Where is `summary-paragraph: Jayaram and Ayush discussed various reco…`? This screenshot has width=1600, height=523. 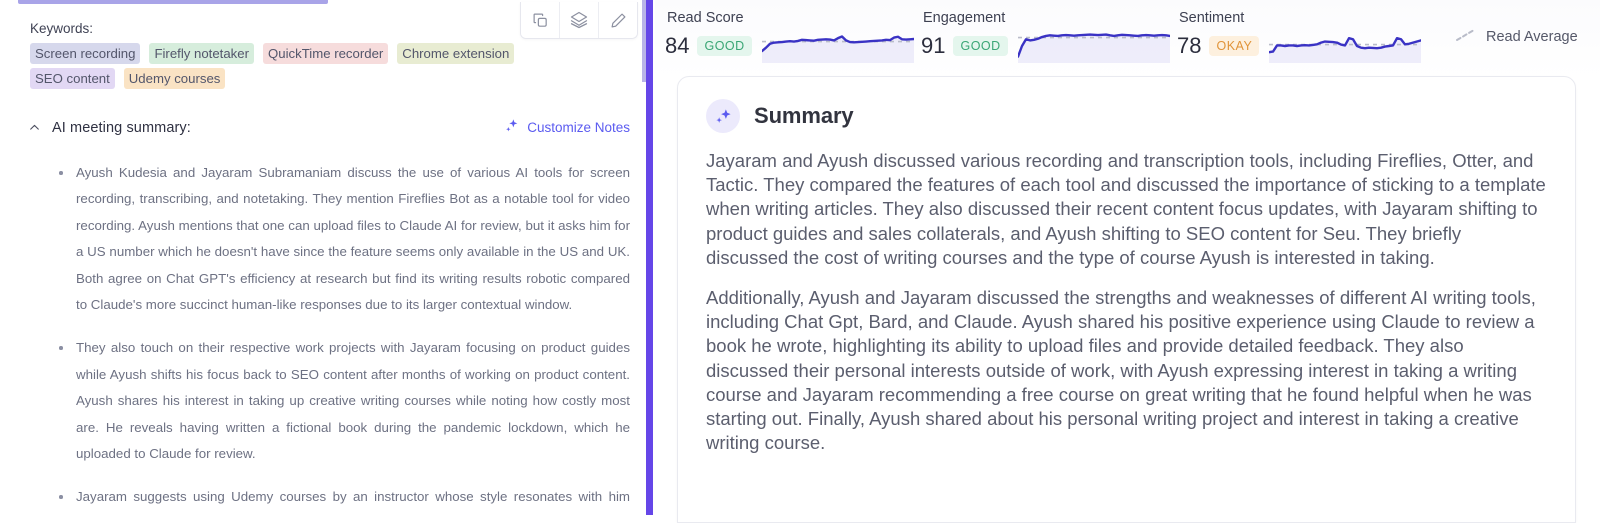 summary-paragraph: Jayaram and Ayush discussed various reco… is located at coordinates (1126, 209).